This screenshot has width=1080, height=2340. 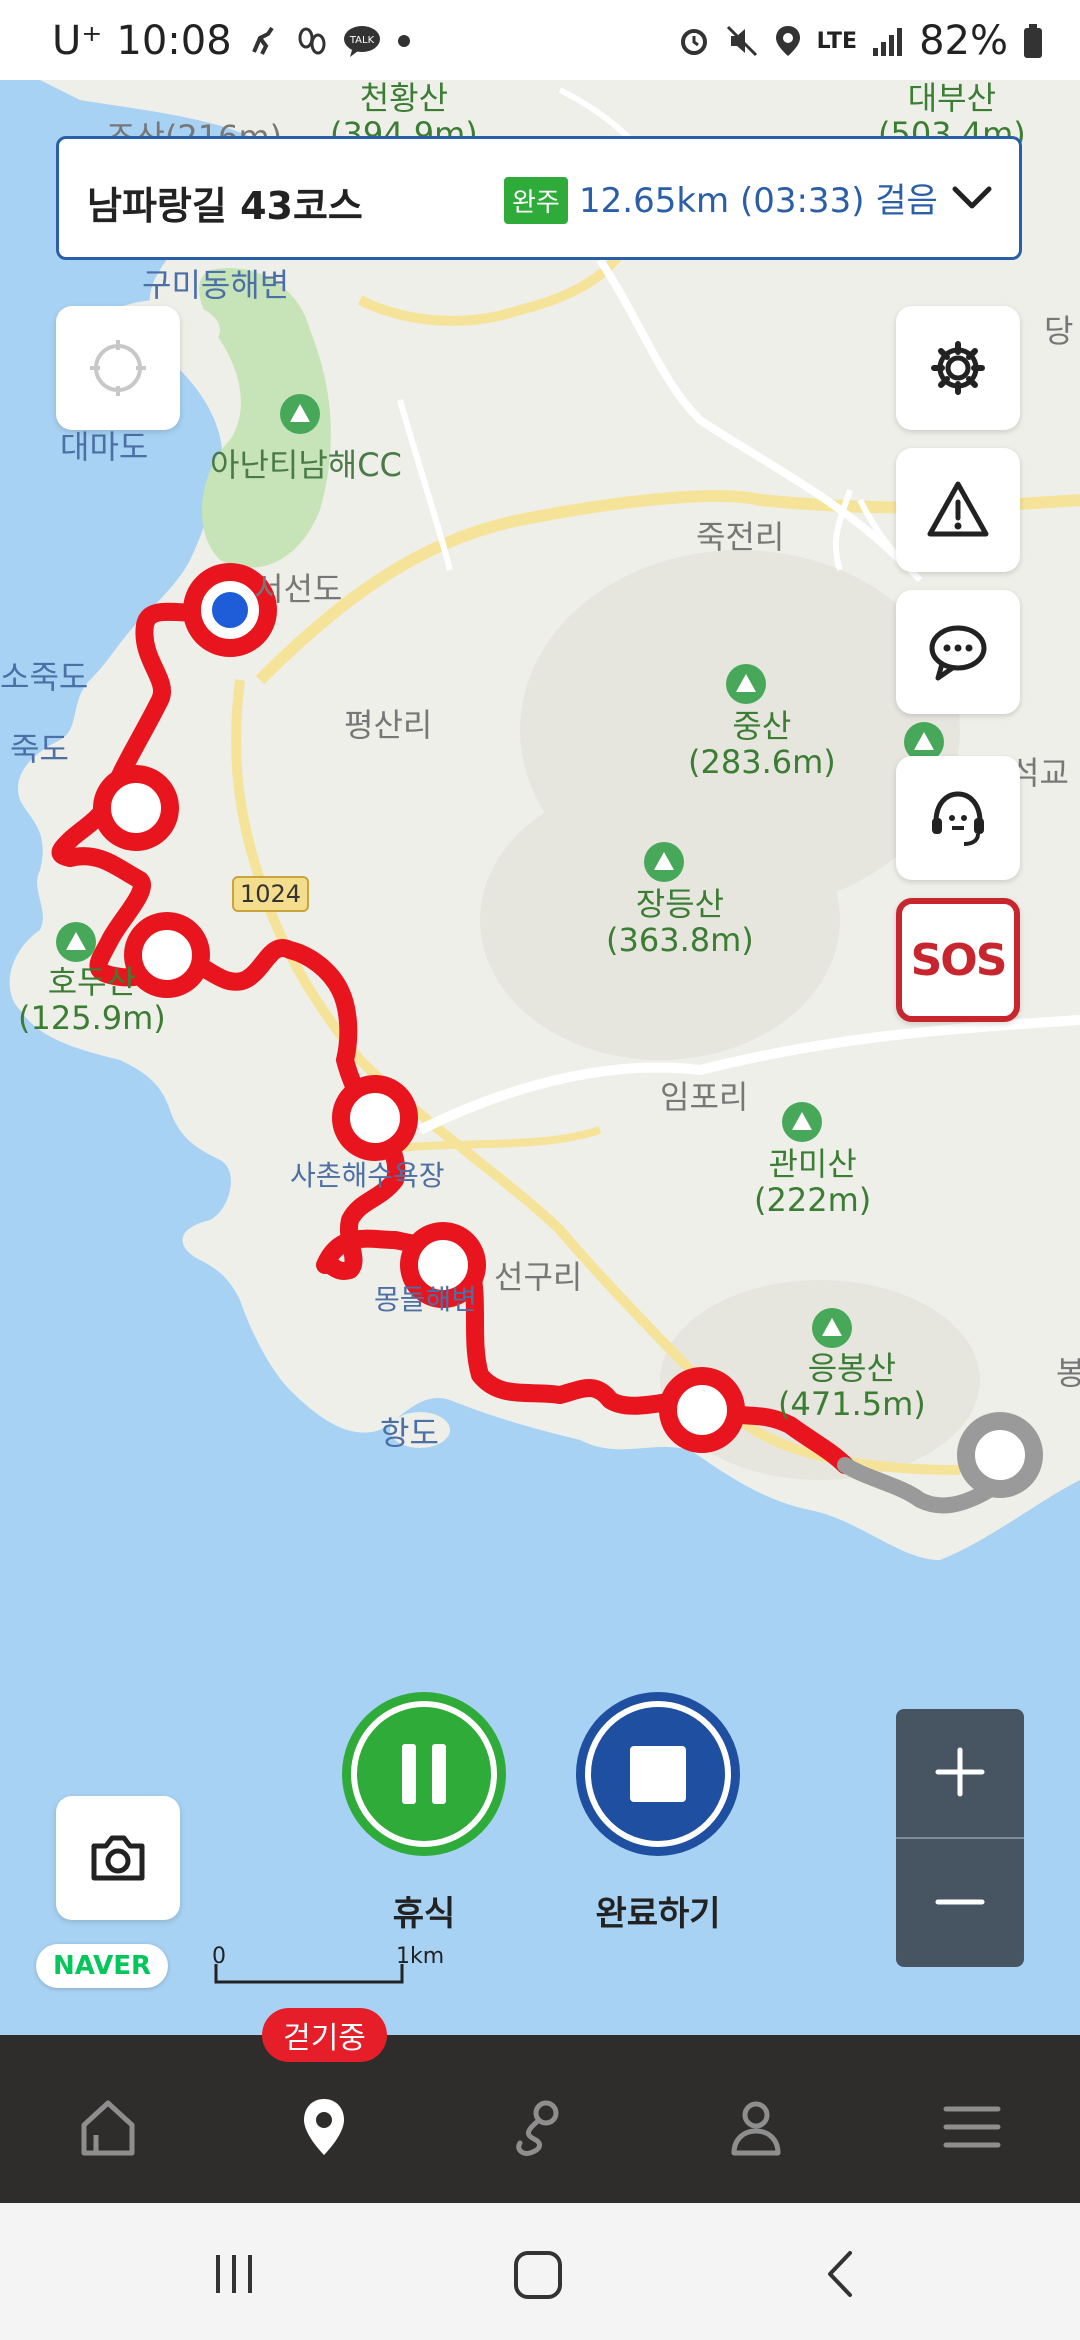 What do you see at coordinates (263, 41) in the screenshot?
I see `walking-app-icon` at bounding box center [263, 41].